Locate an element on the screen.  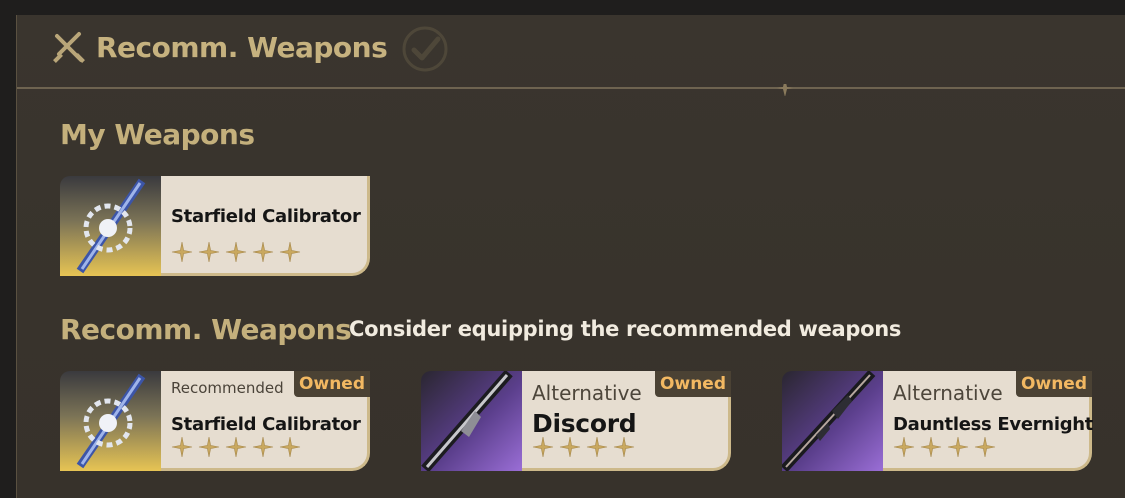
weapon-name: Discord is located at coordinates (584, 423).